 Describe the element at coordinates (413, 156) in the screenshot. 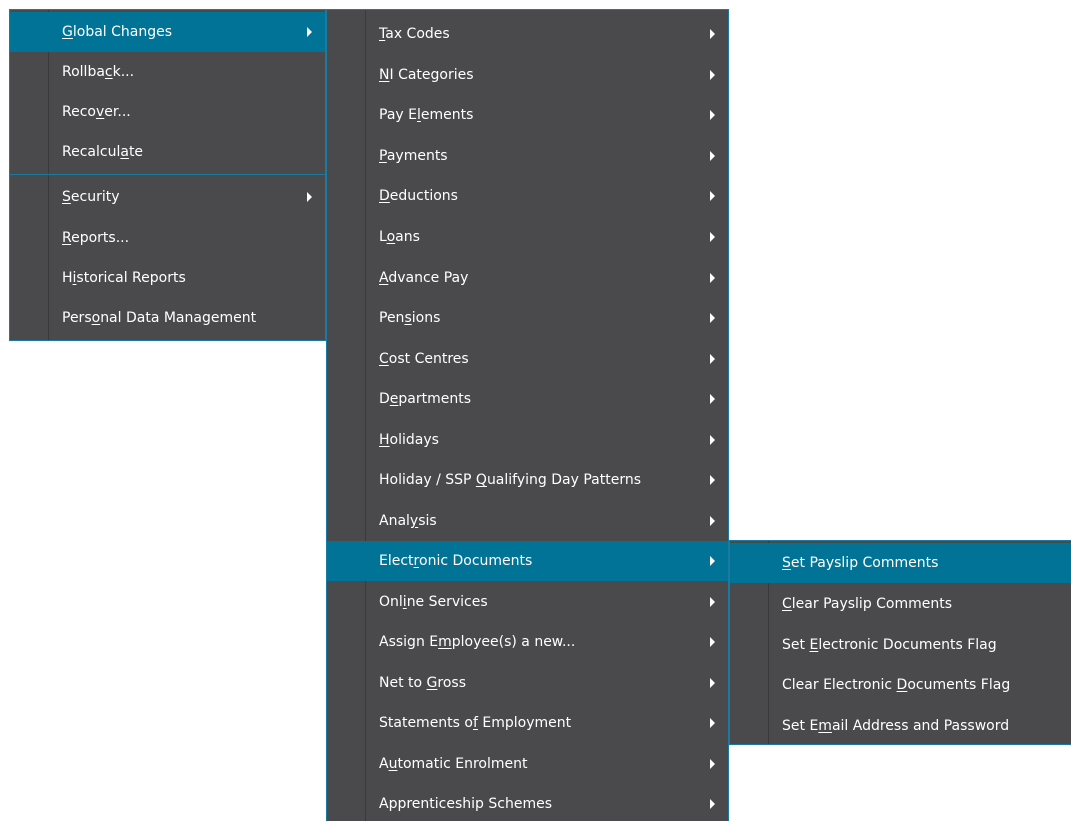

I see `menu-item-label: Payments` at that location.